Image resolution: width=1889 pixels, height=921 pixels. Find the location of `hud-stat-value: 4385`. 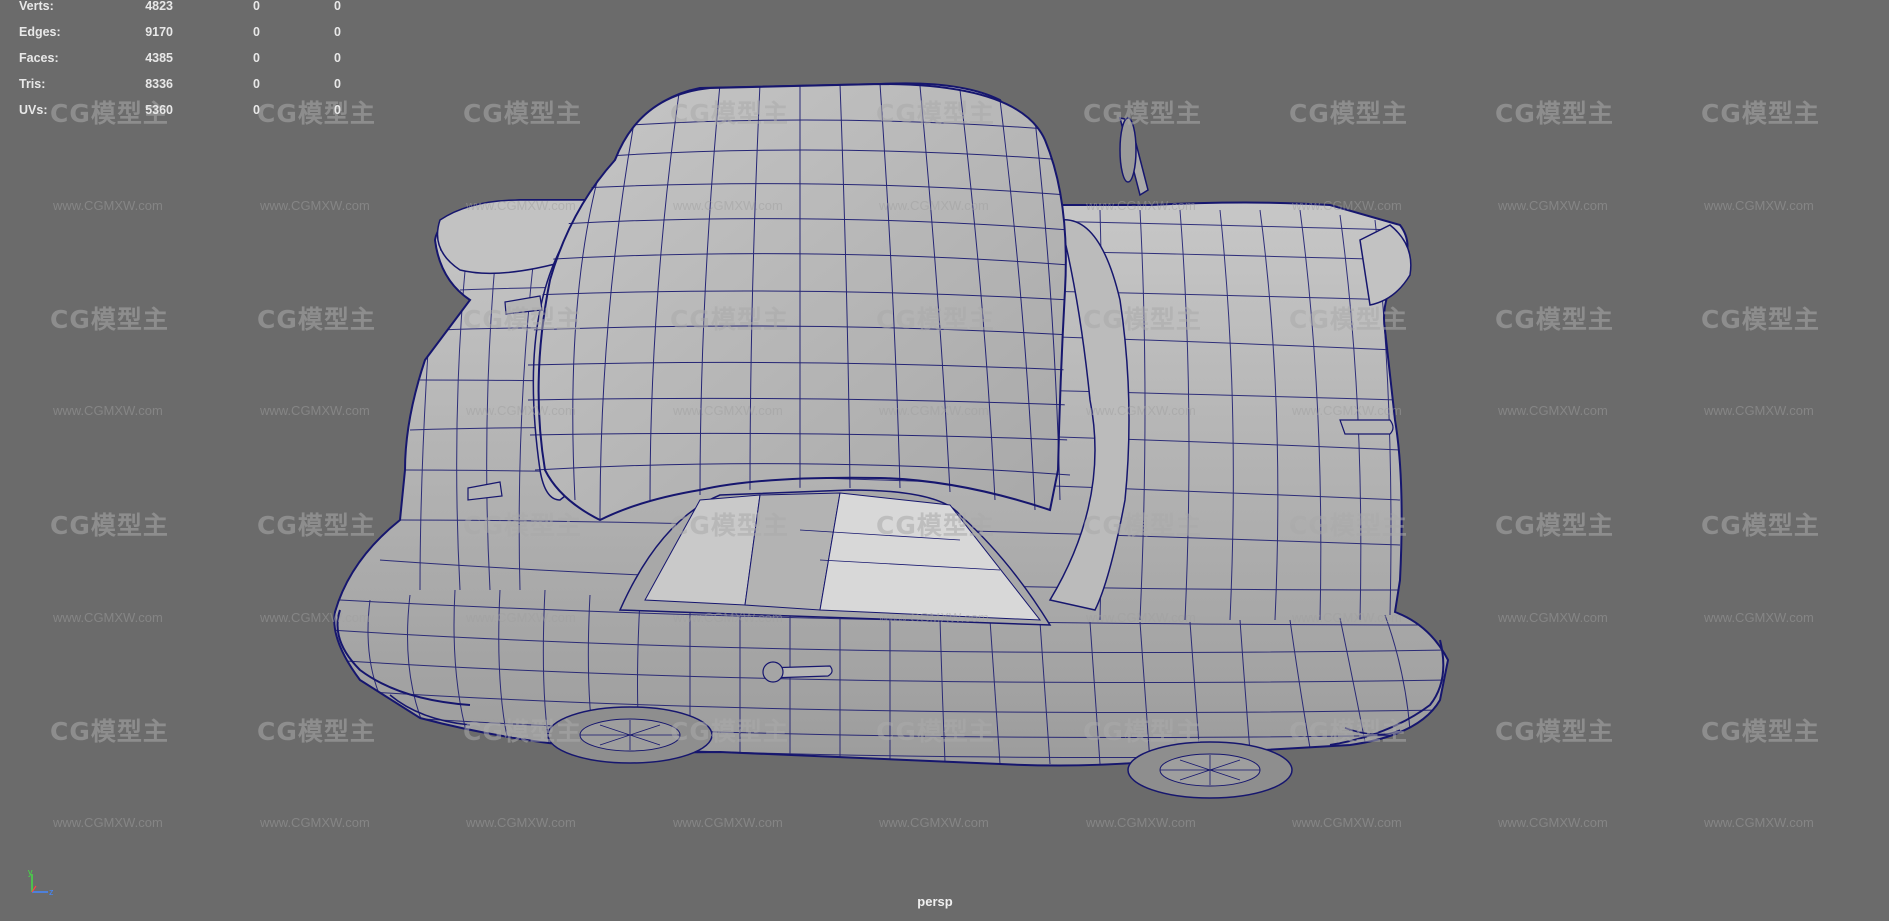

hud-stat-value: 4385 is located at coordinates (159, 58).